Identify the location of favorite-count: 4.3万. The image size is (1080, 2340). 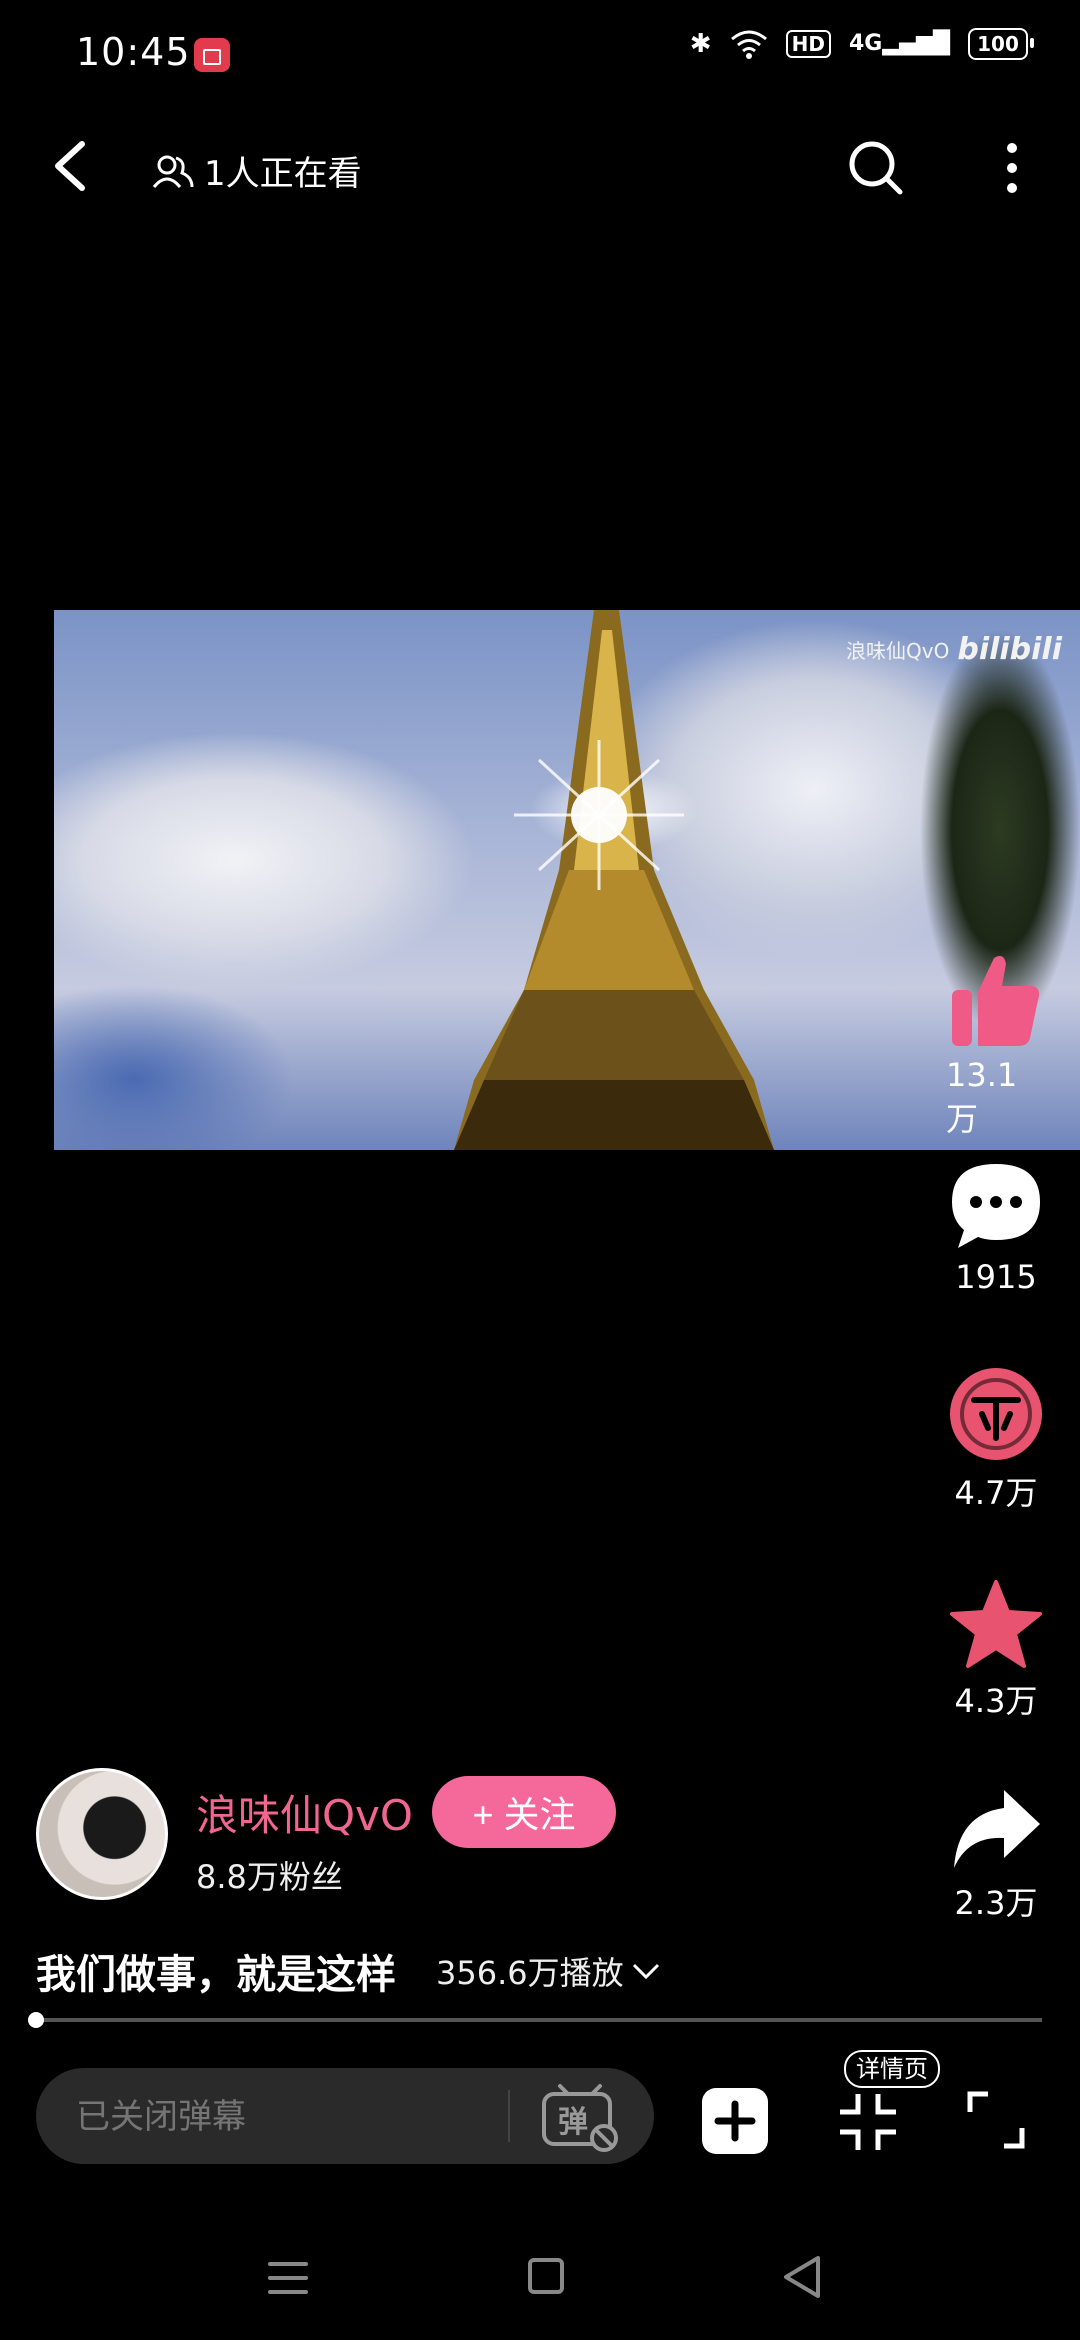
(996, 1701).